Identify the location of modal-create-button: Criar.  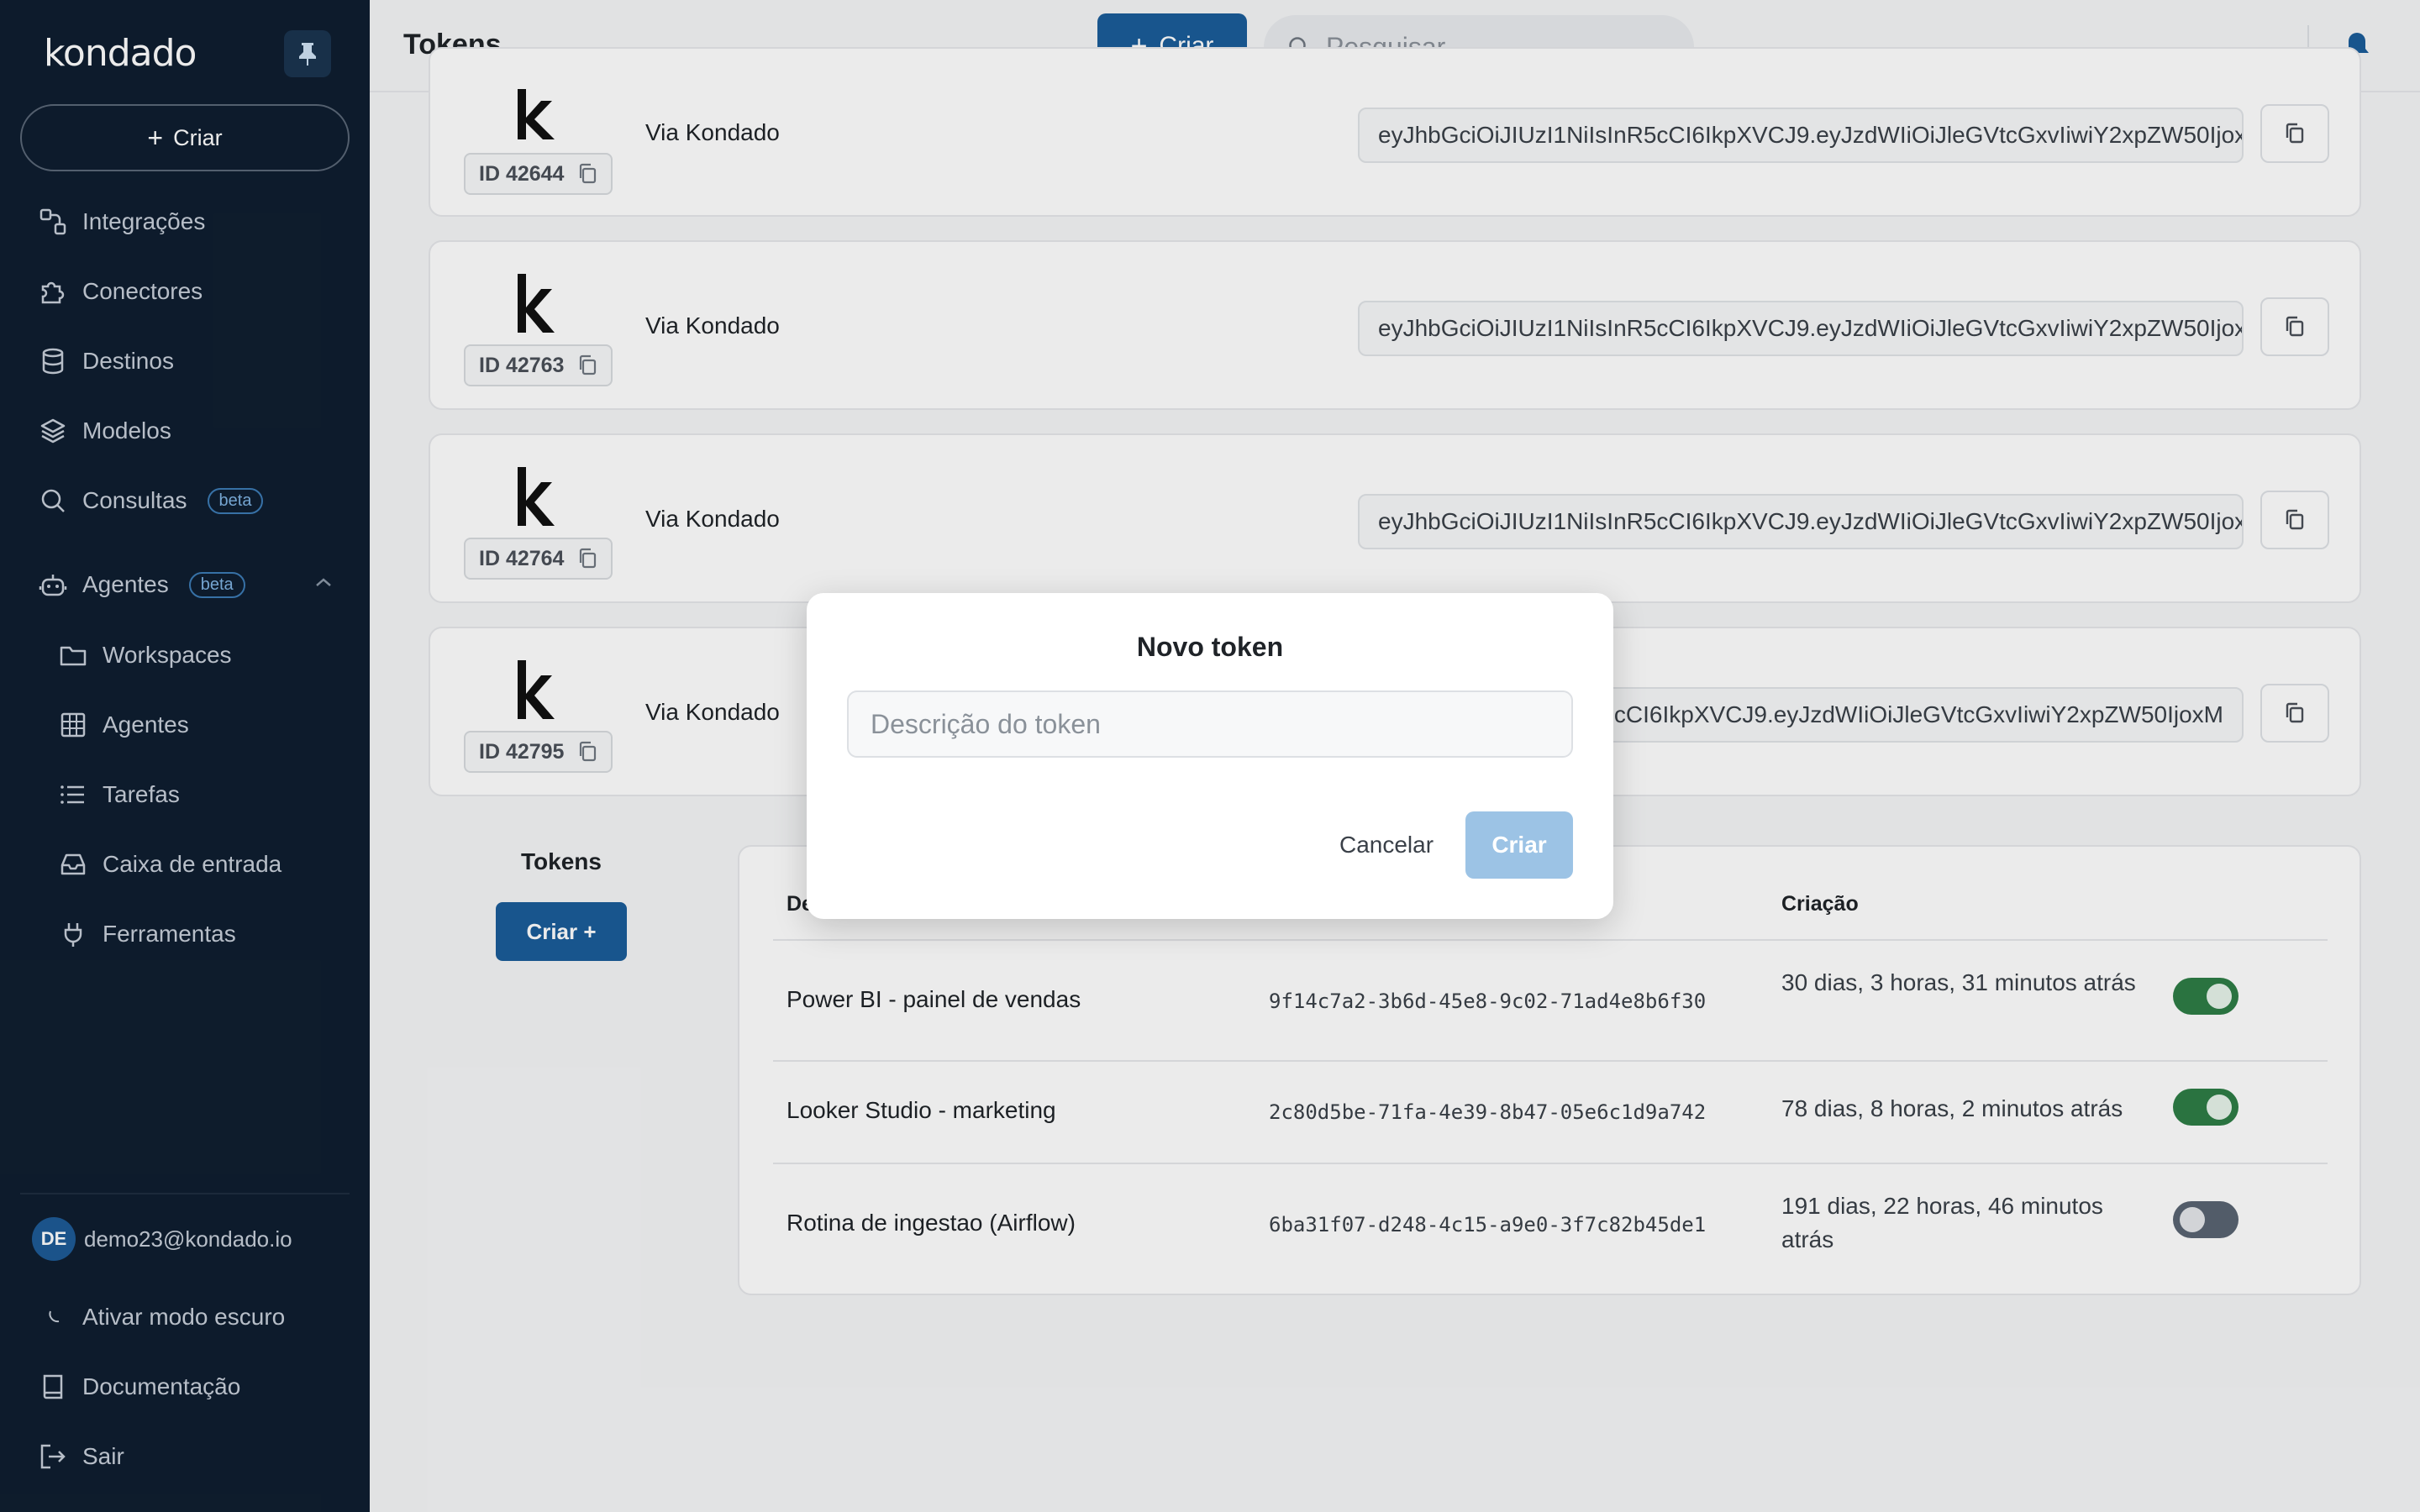
(1519, 845).